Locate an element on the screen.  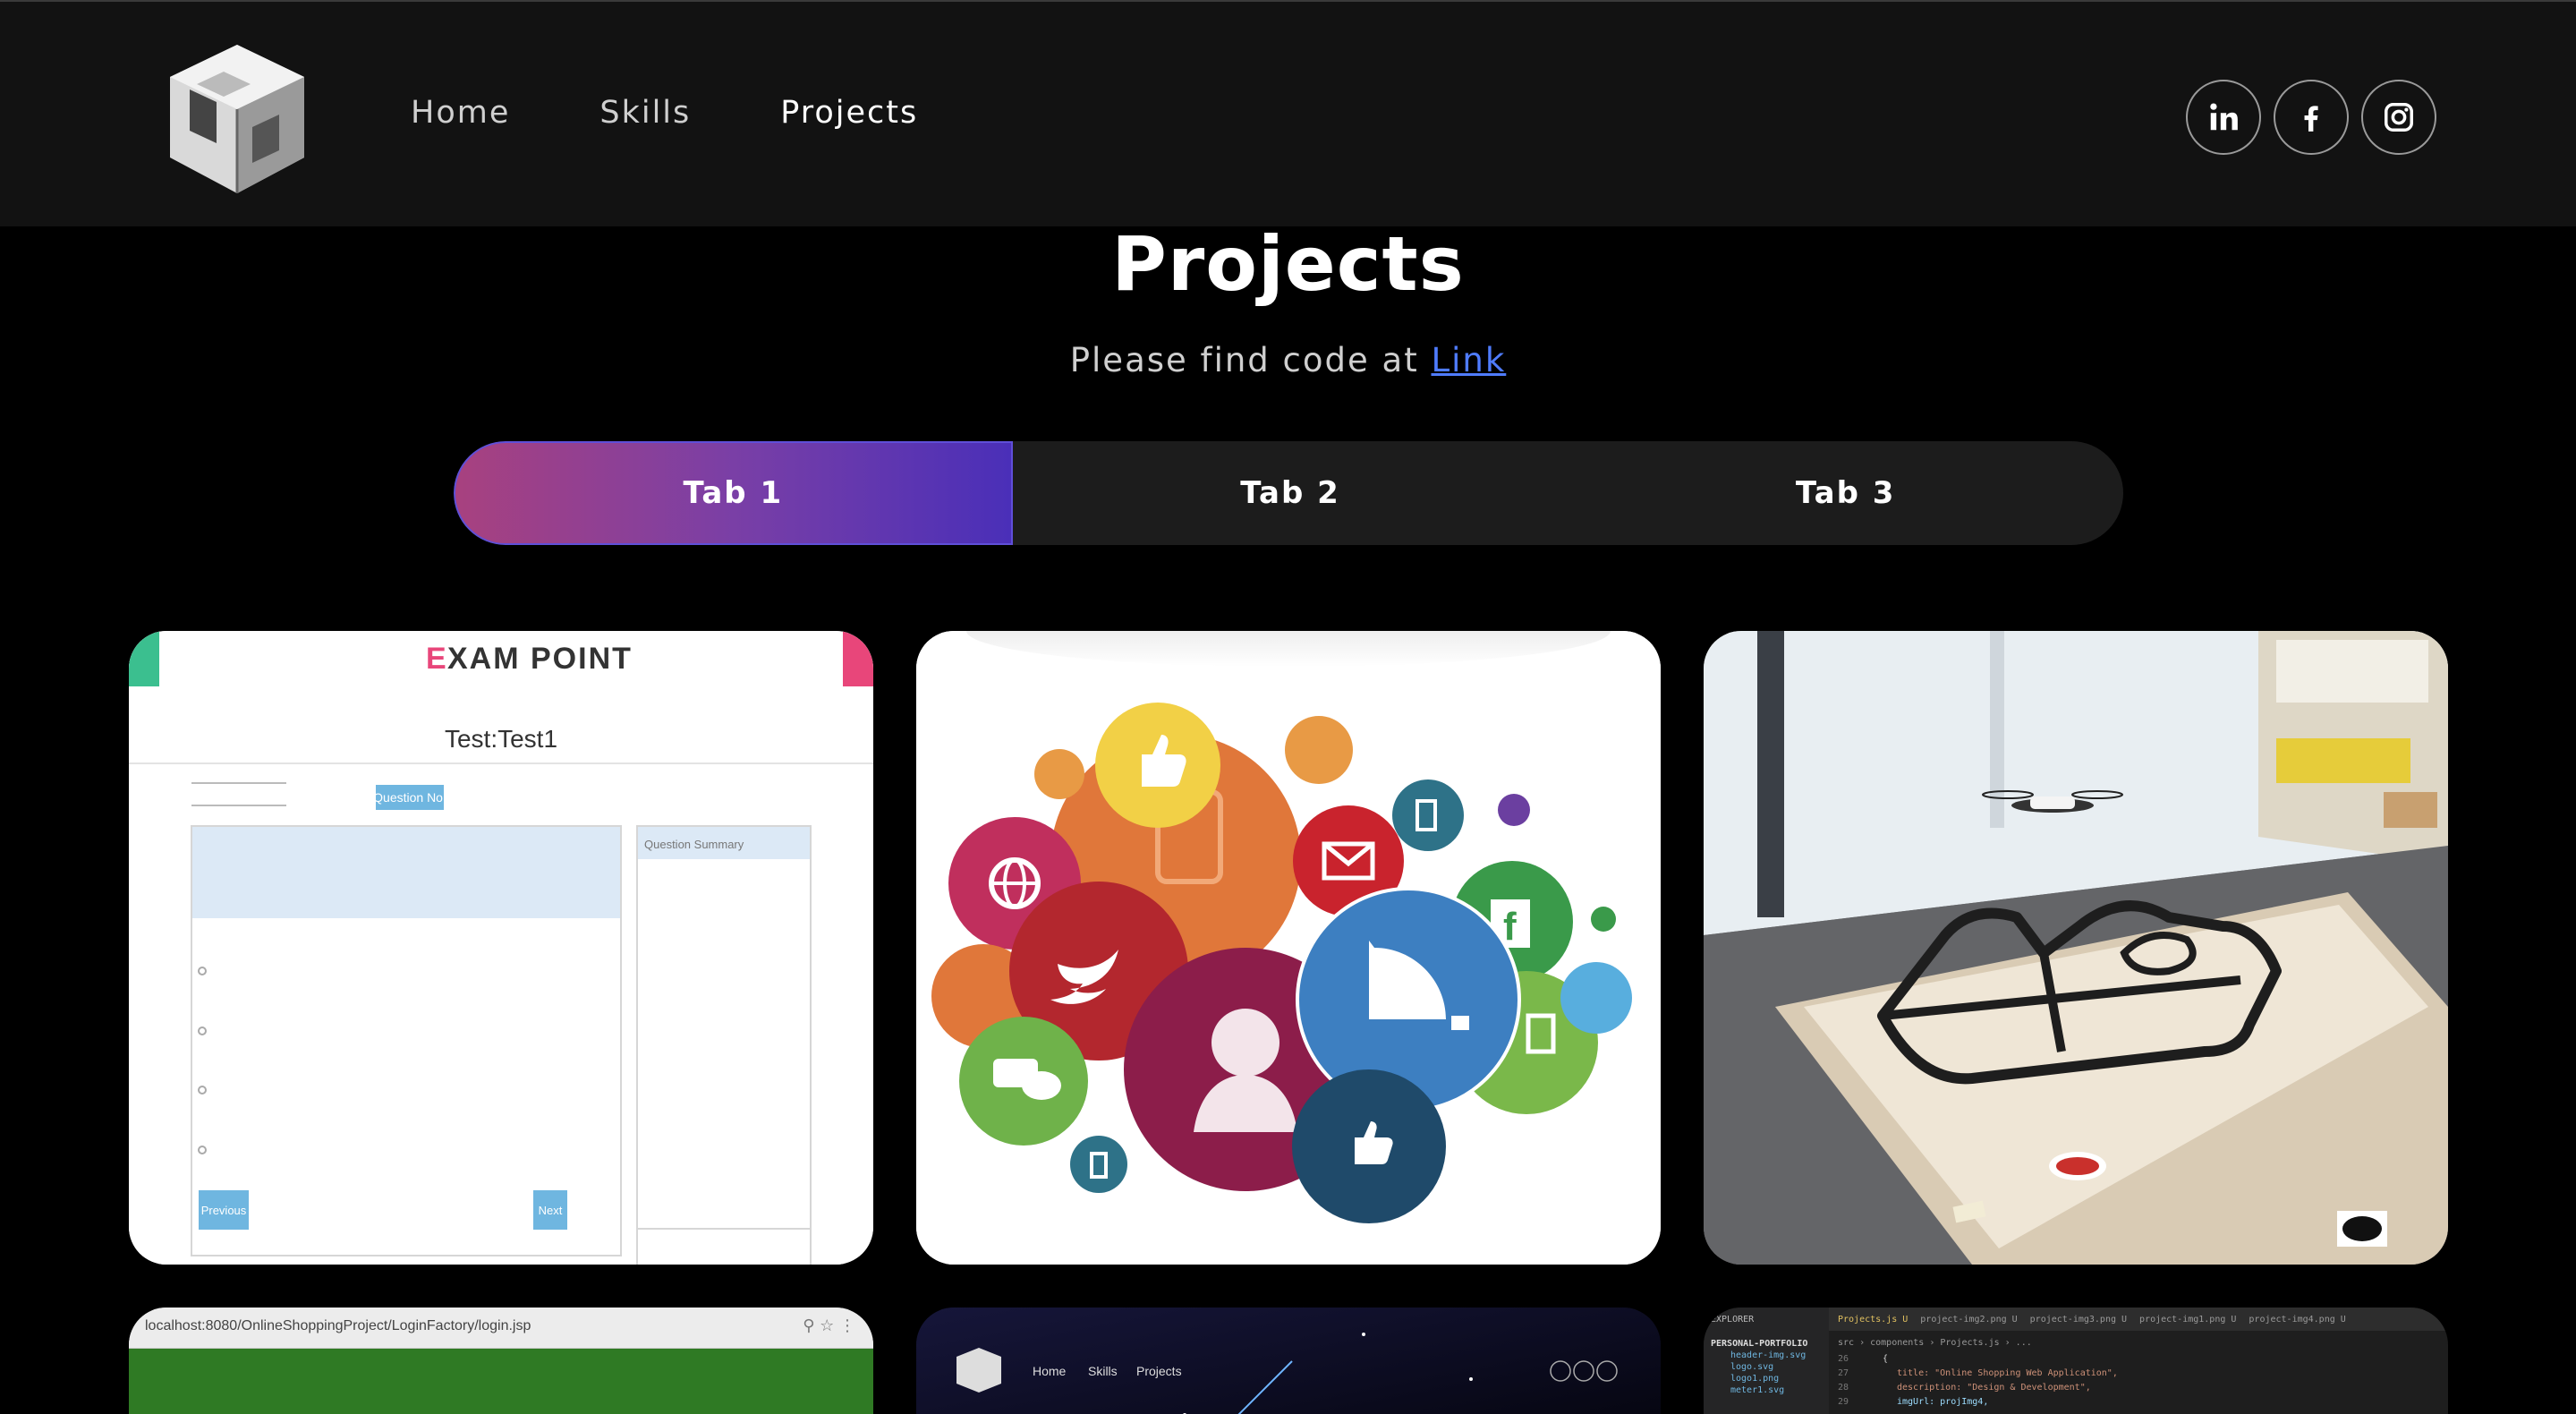
test-title: Test:Test1 is located at coordinates (501, 739).